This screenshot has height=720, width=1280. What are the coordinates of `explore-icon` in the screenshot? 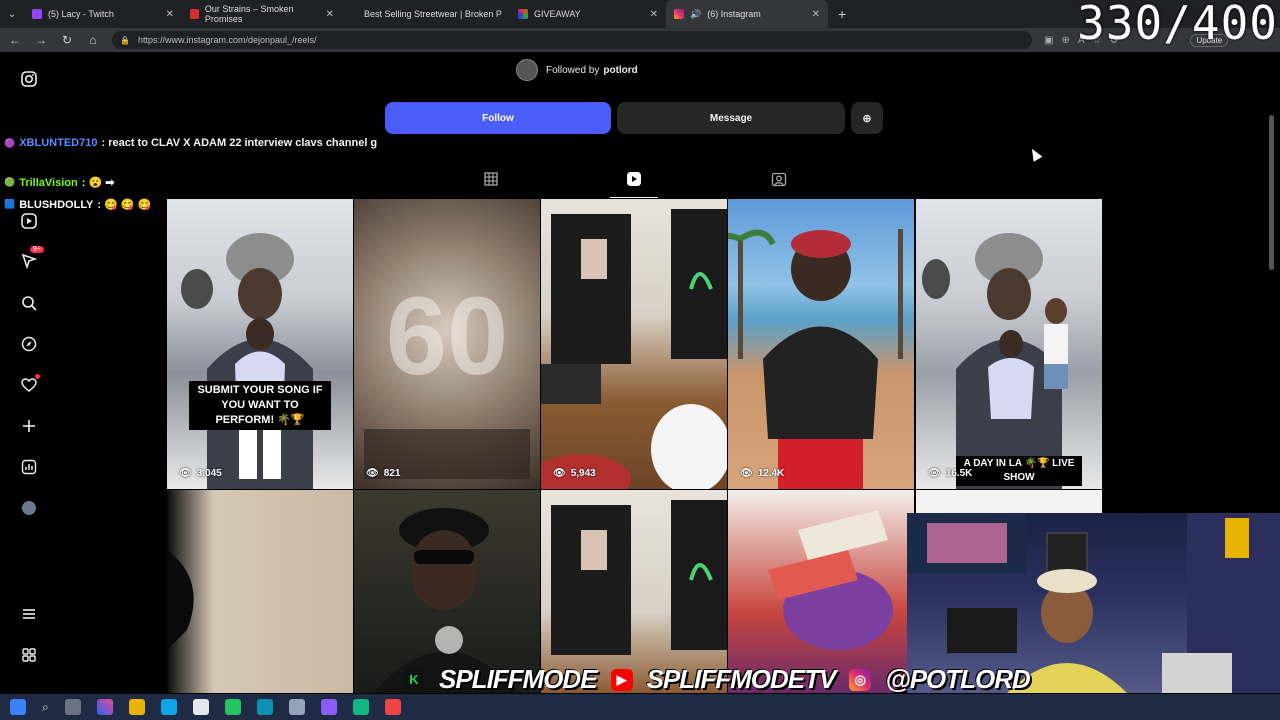 It's located at (29, 344).